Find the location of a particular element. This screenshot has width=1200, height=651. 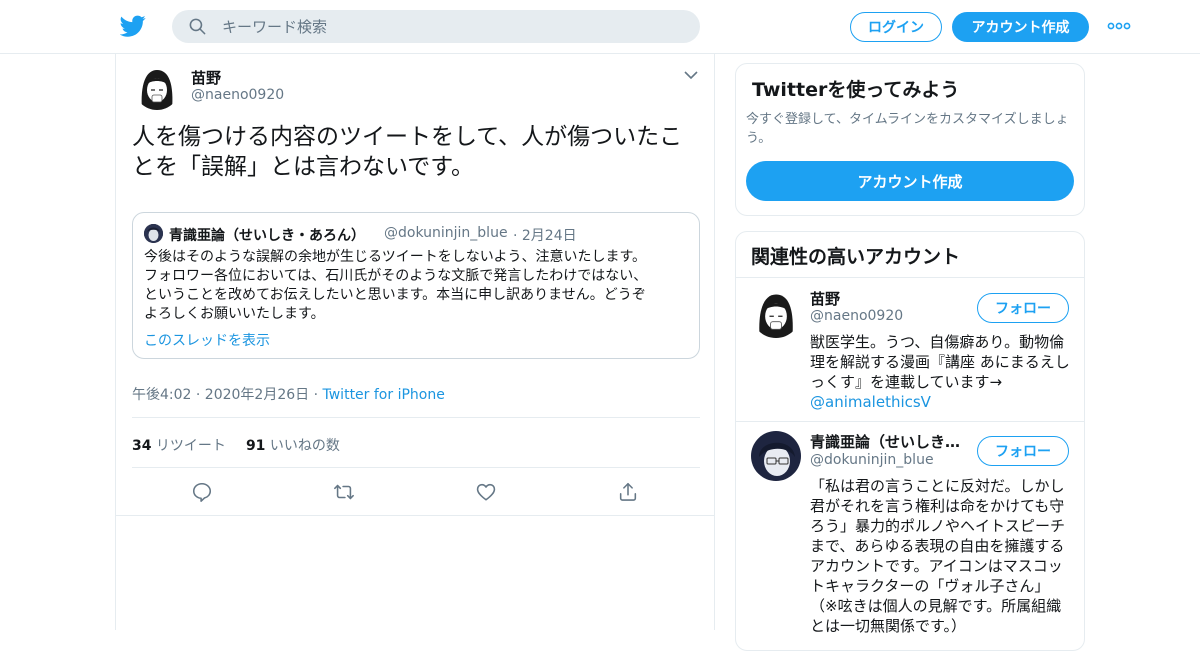

tweet-actions is located at coordinates (415, 492).